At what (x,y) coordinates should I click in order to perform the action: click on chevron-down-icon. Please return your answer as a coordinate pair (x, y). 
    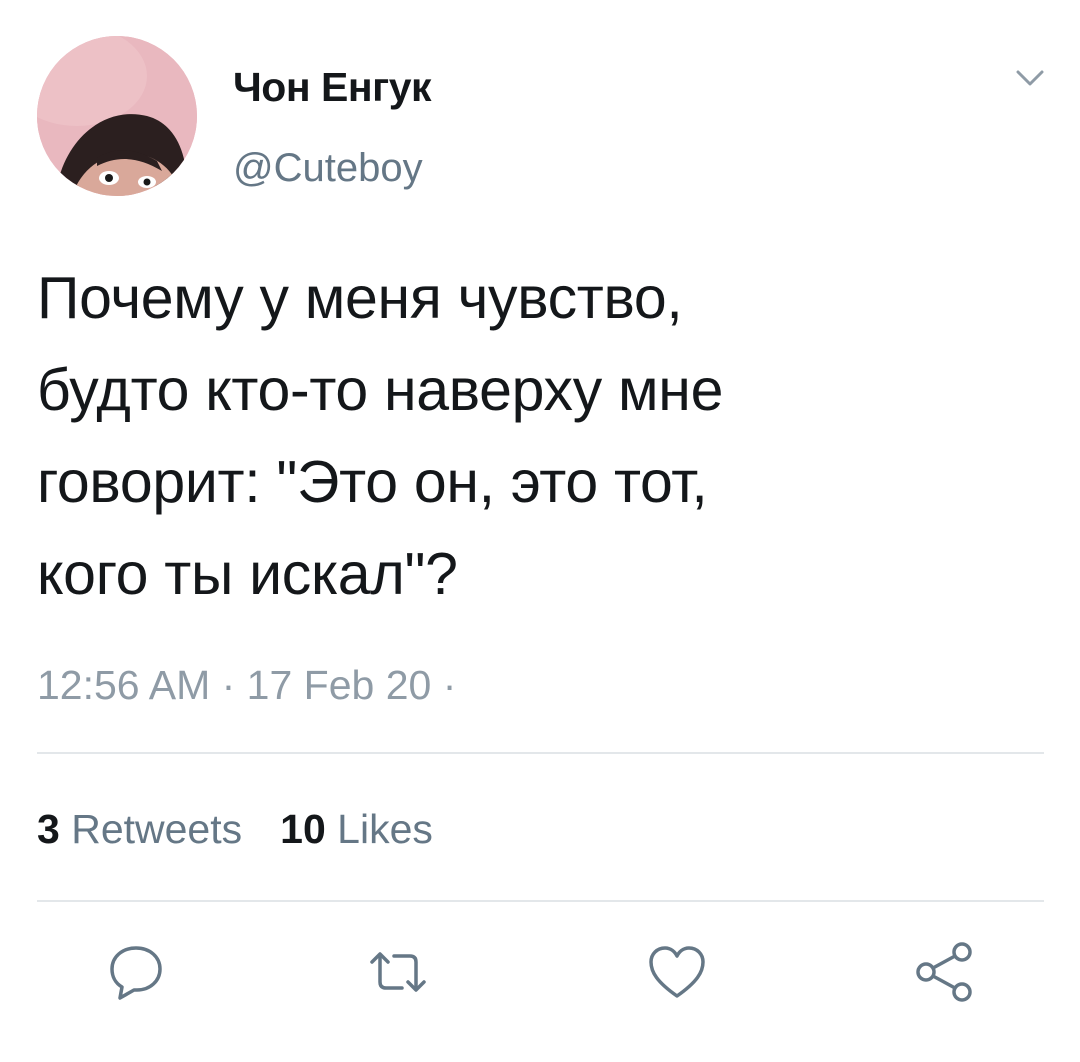
    Looking at the image, I should click on (1030, 77).